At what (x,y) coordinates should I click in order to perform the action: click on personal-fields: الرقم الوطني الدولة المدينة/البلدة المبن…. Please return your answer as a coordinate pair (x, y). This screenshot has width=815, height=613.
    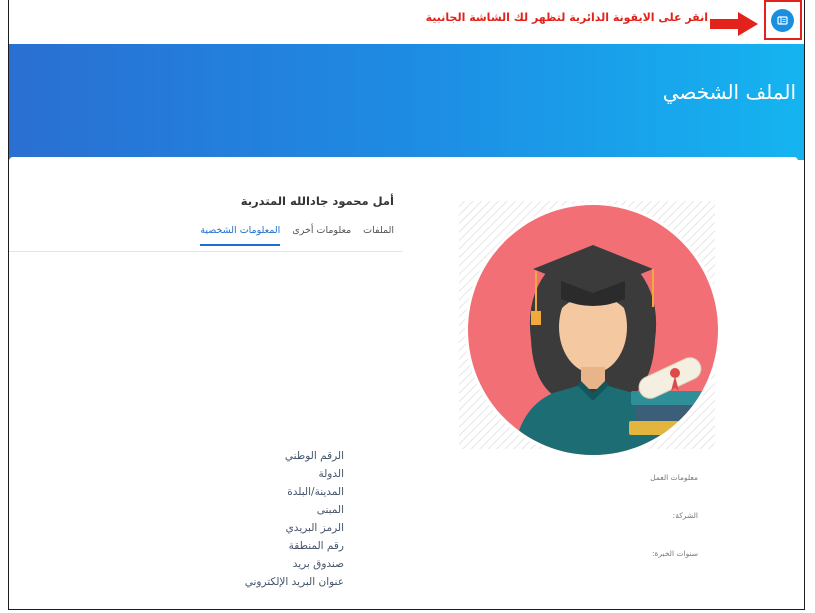
    Looking at the image, I should click on (294, 519).